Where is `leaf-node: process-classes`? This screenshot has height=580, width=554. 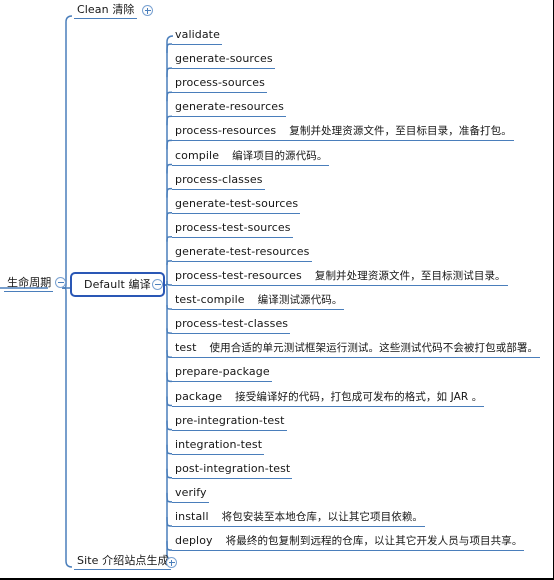
leaf-node: process-classes is located at coordinates (218, 181).